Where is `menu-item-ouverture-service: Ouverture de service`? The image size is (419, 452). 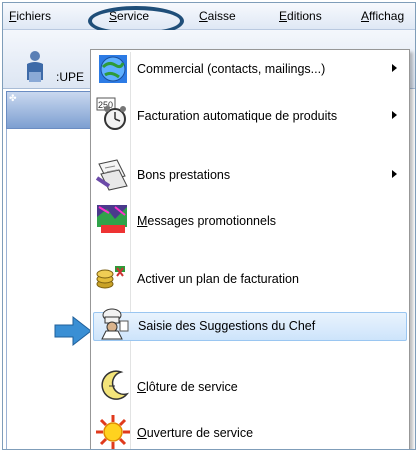 menu-item-ouverture-service: Ouverture de service is located at coordinates (250, 432).